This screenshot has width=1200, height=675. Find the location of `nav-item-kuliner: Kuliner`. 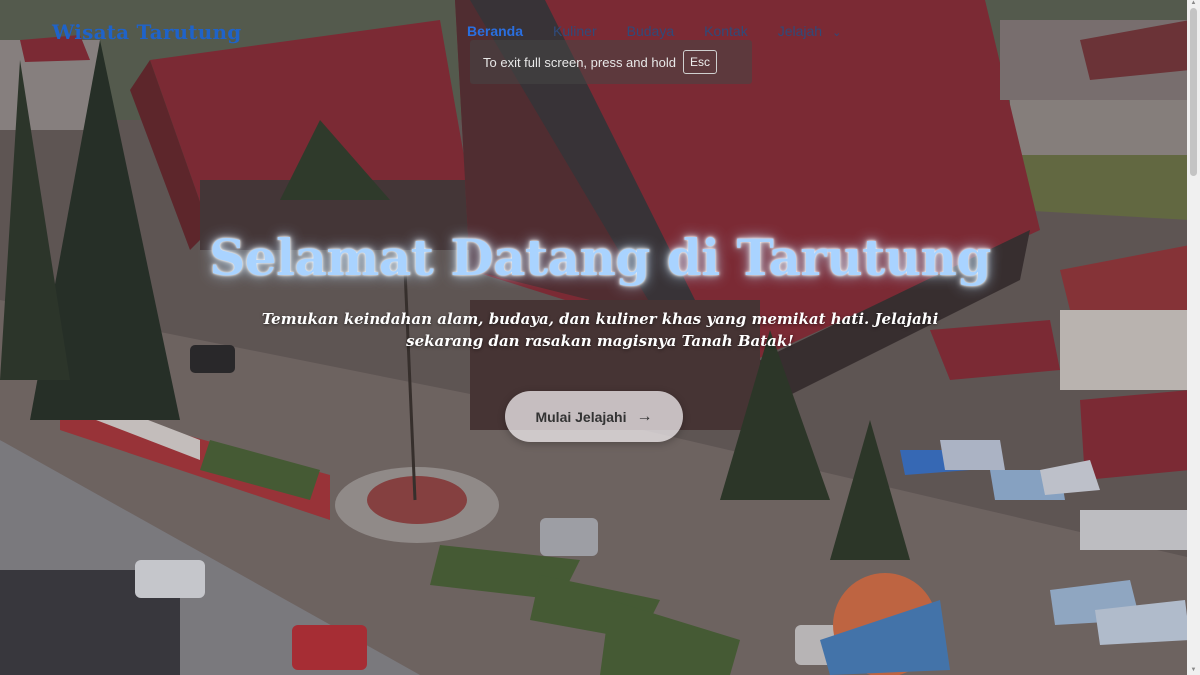

nav-item-kuliner: Kuliner is located at coordinates (575, 31).